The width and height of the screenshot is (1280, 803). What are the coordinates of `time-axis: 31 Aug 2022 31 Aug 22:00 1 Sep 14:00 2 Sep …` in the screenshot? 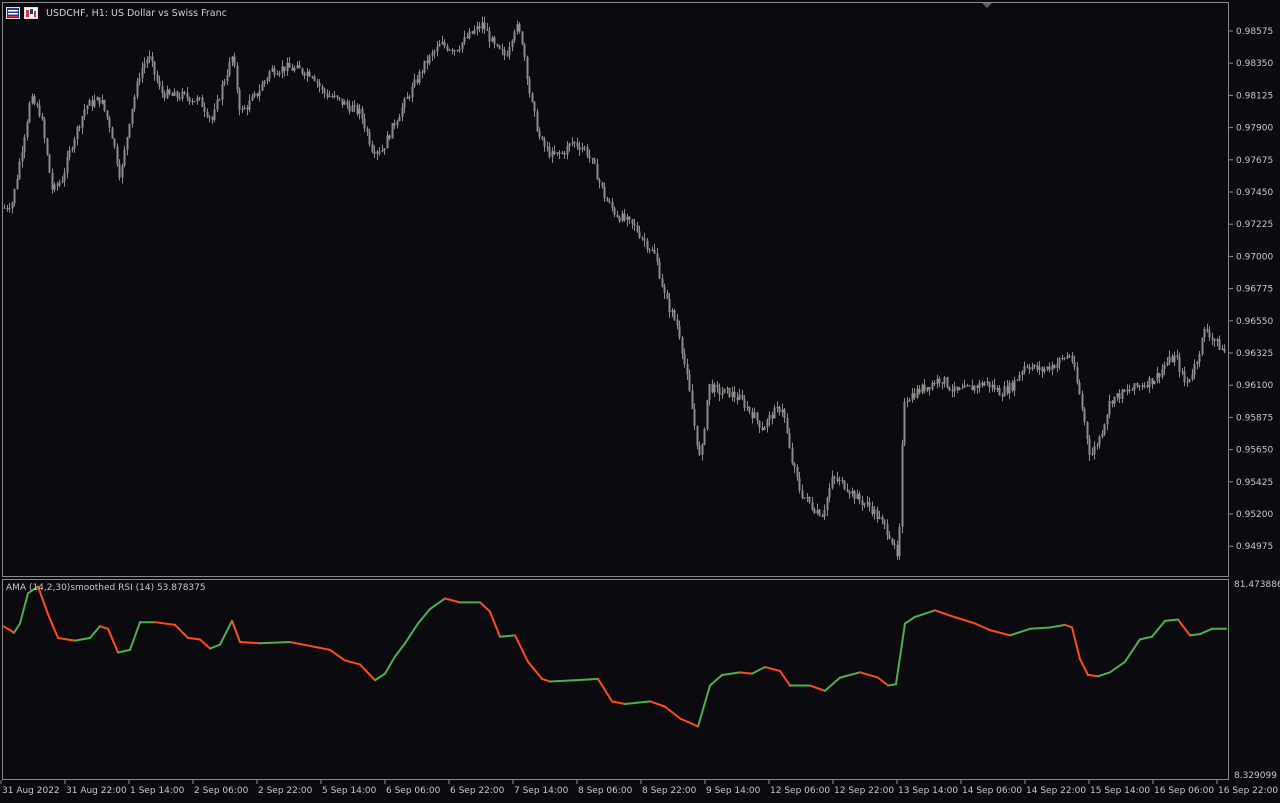 It's located at (639, 788).